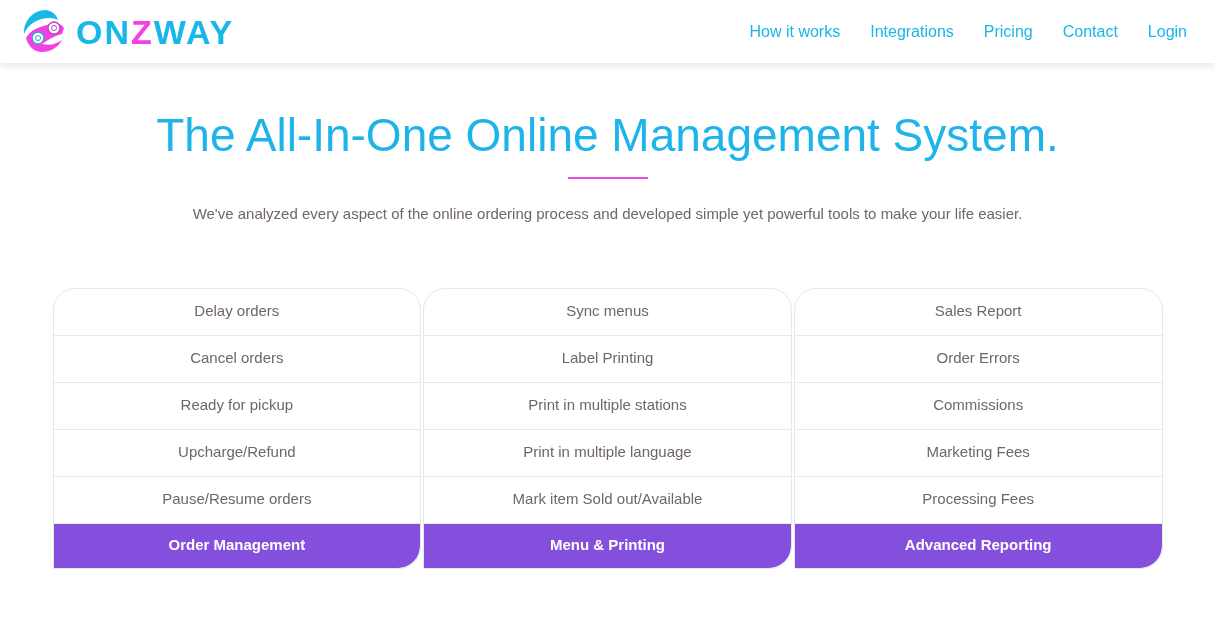  What do you see at coordinates (978, 359) in the screenshot?
I see `feature-item: Order Errors` at bounding box center [978, 359].